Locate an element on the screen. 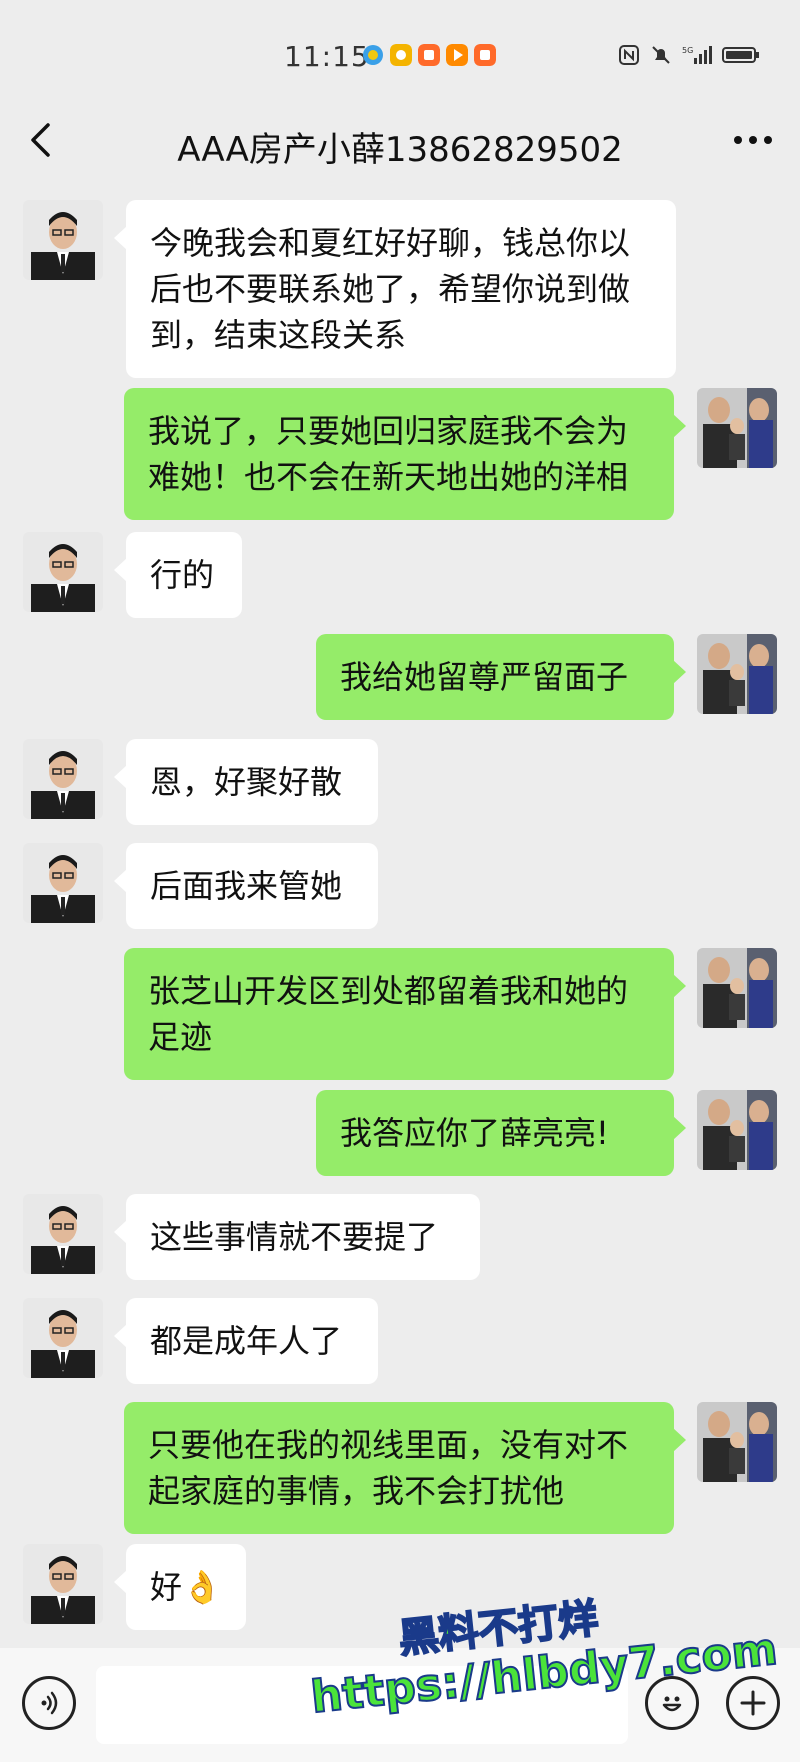 The height and width of the screenshot is (1762, 800). notification-icons is located at coordinates (429, 55).